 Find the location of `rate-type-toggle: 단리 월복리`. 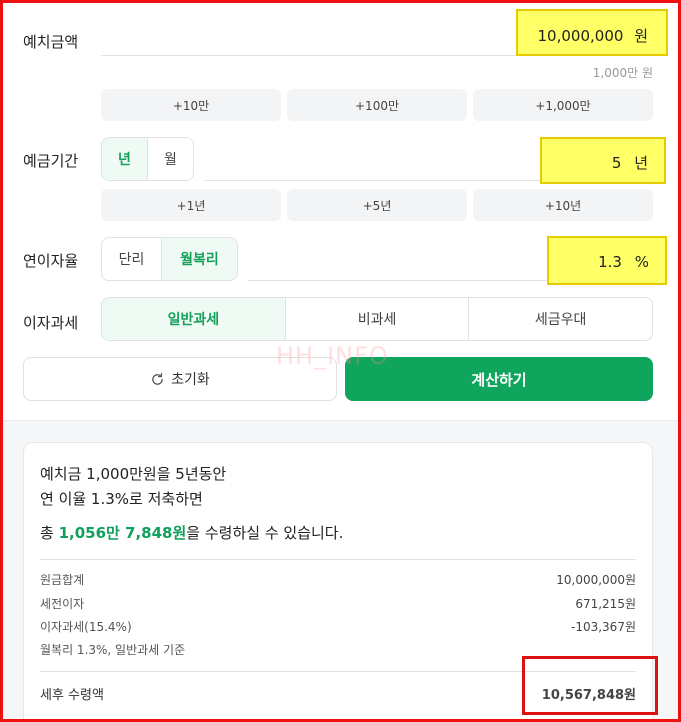

rate-type-toggle: 단리 월복리 is located at coordinates (169, 259).